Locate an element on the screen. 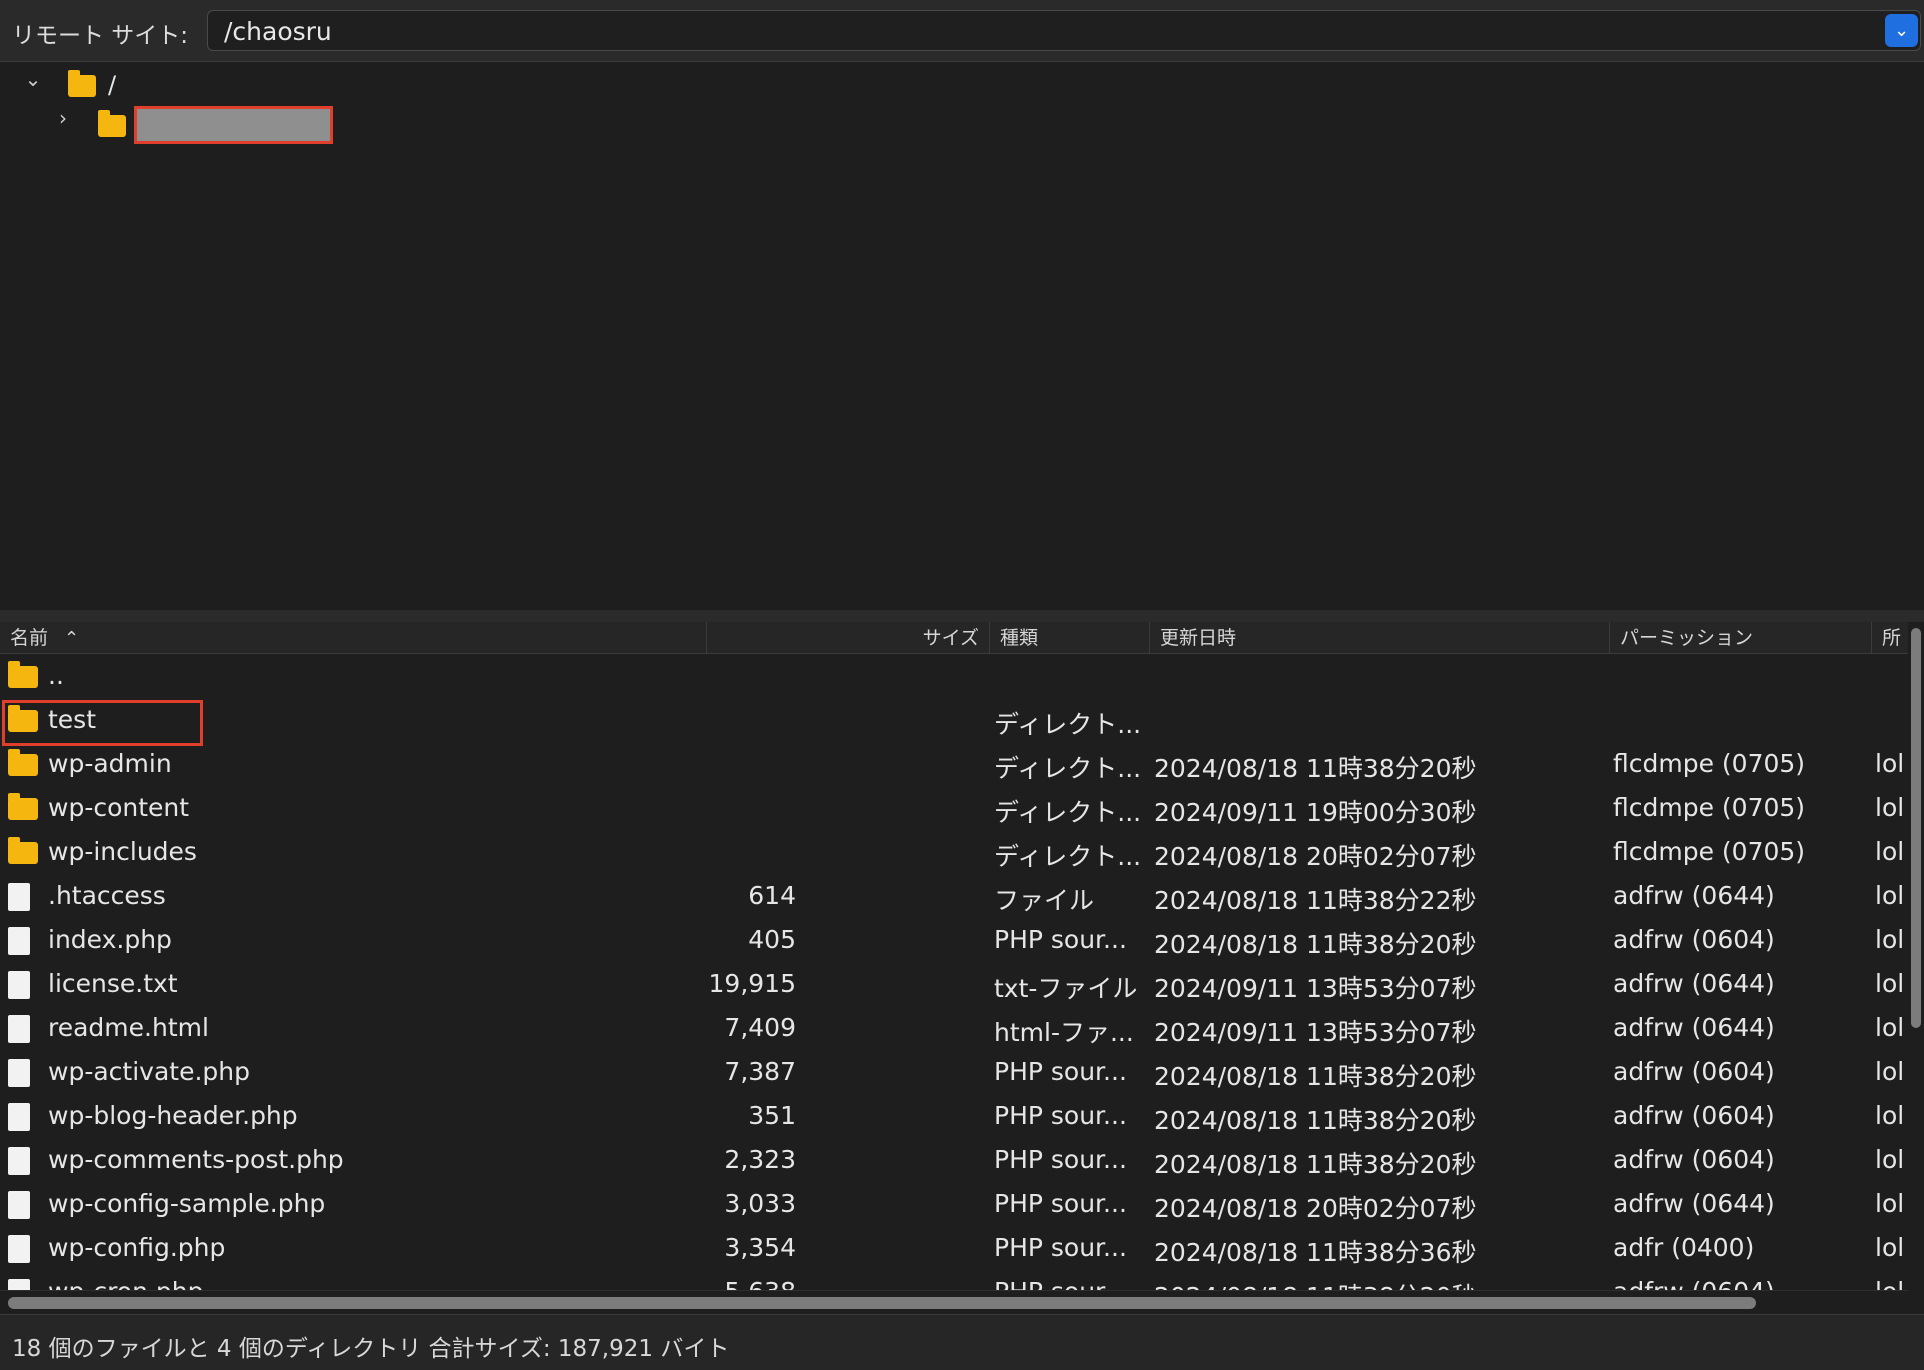 The image size is (1924, 1370). file-modified: 2024/08/18 11時38分36秒 is located at coordinates (1315, 1252).